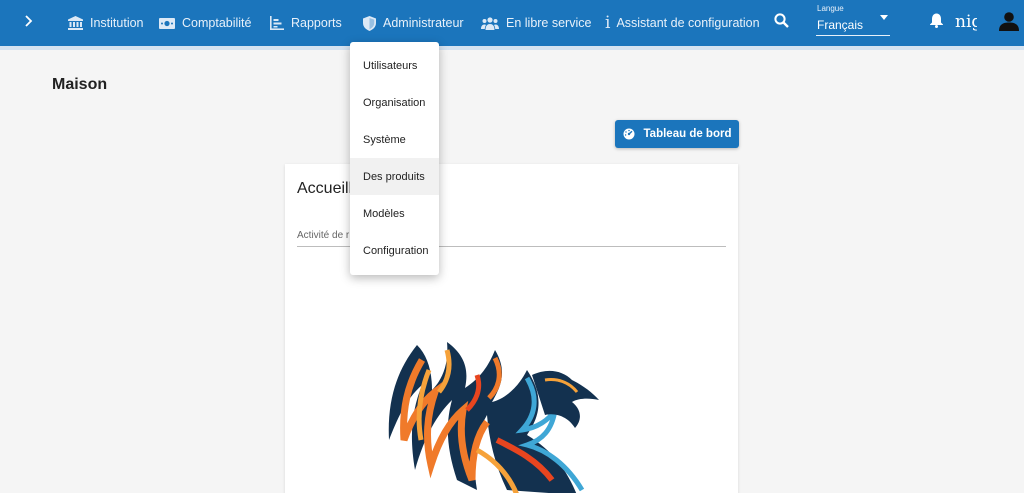 This screenshot has height=493, width=1024. I want to click on bell-icon, so click(936, 23).